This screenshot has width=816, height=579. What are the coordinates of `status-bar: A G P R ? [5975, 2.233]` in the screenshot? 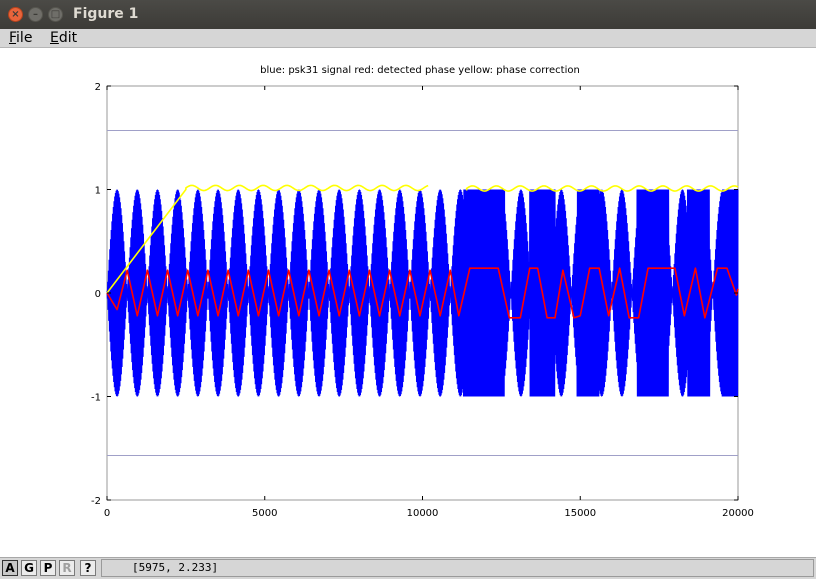 It's located at (408, 568).